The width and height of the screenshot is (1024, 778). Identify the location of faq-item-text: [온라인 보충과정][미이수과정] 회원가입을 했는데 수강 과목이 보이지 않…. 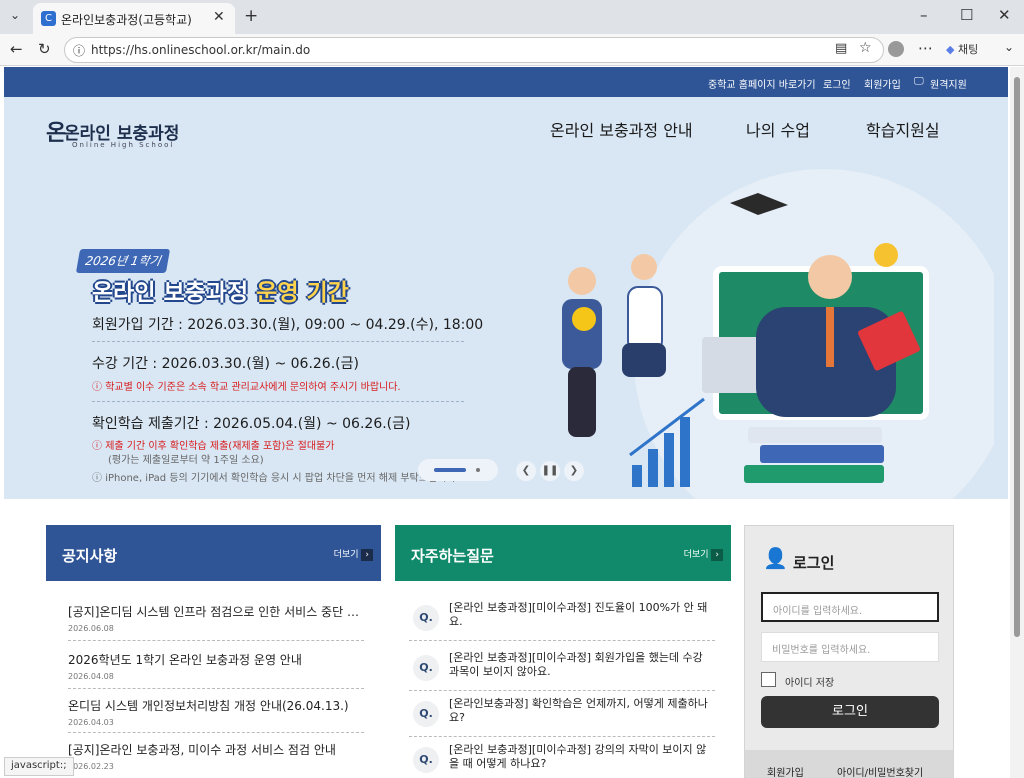
(576, 664).